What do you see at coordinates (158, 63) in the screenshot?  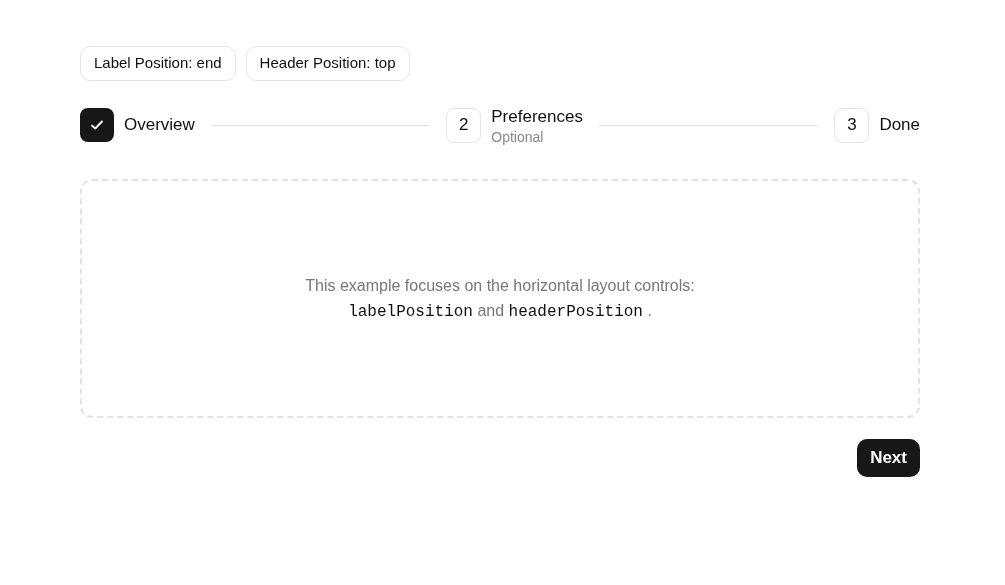 I see `toggle-button: Label Position: end` at bounding box center [158, 63].